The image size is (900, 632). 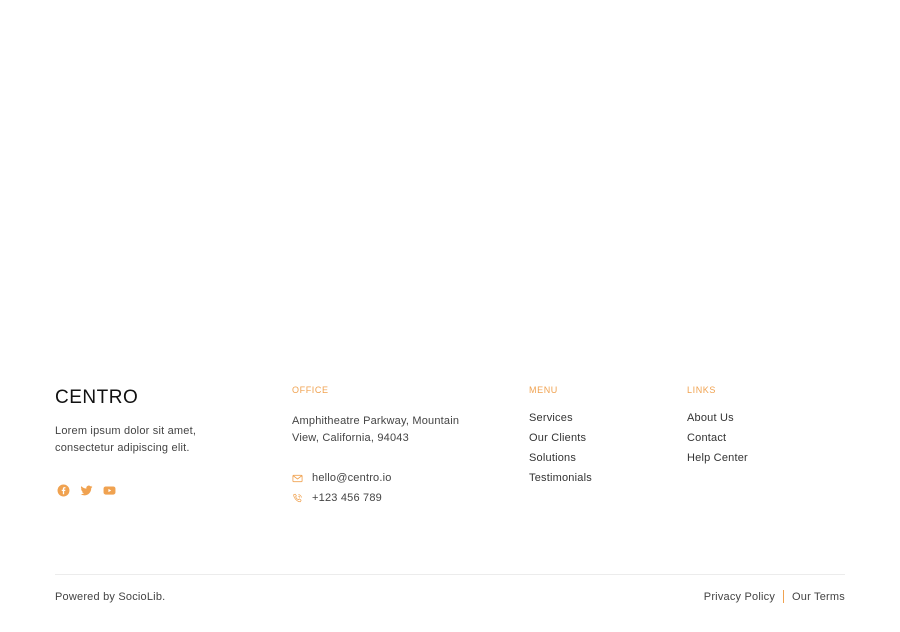 I want to click on legal-links: Privacy Policy Our Terms, so click(x=774, y=596).